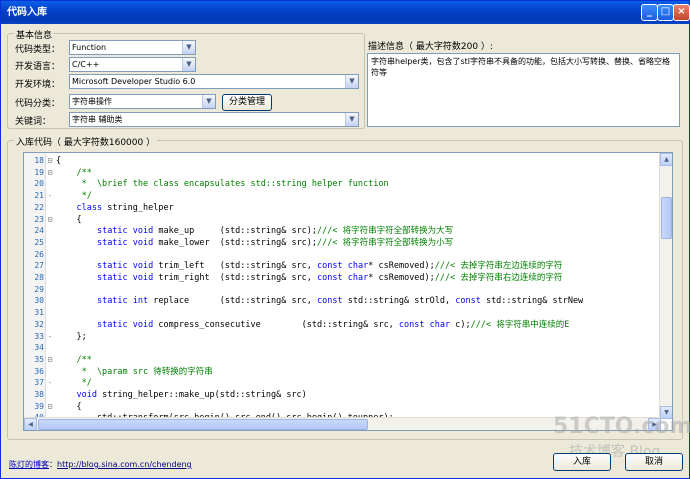 The width and height of the screenshot is (690, 479). What do you see at coordinates (430, 47) in the screenshot?
I see `description-label: 描述信息（ 最大字符数200 ）:` at bounding box center [430, 47].